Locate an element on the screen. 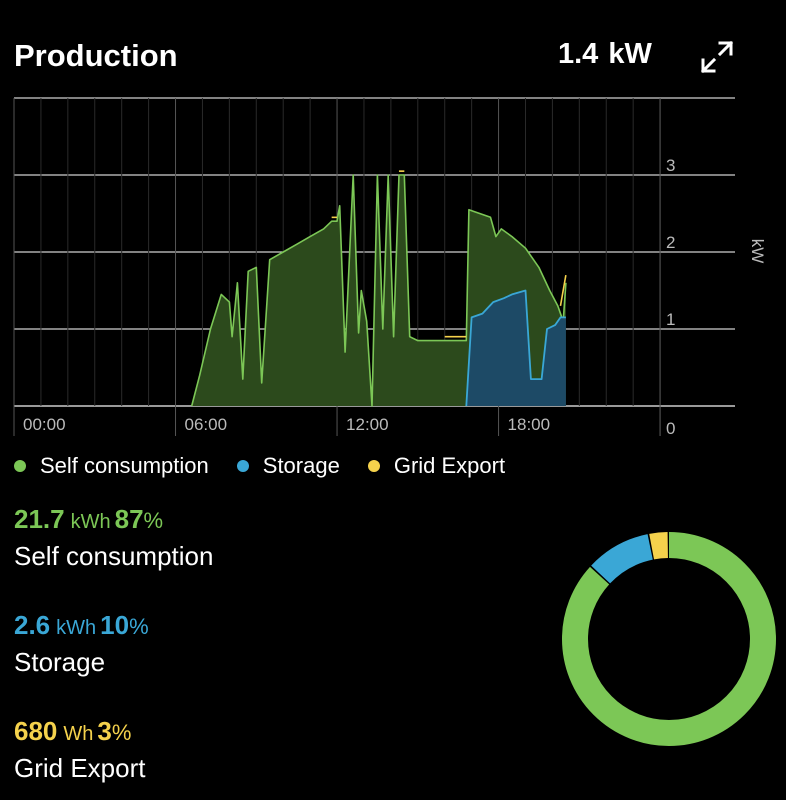 This screenshot has height=800, width=786. legend-item-storage: Storage is located at coordinates (288, 466).